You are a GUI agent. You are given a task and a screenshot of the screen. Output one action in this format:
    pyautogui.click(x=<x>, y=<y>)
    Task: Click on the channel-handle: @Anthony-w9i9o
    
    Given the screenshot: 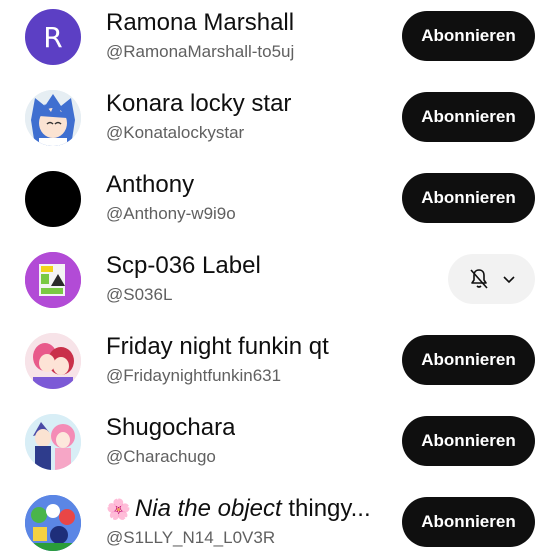 What is the action you would take?
    pyautogui.click(x=171, y=213)
    